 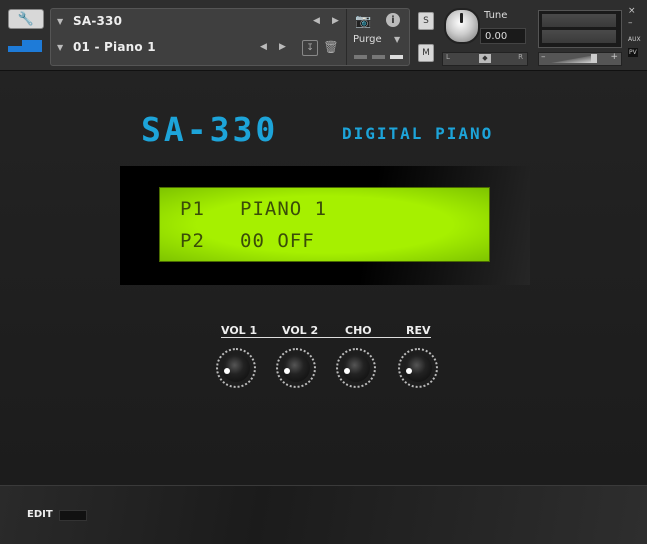 I want to click on knob-divider, so click(x=326, y=337).